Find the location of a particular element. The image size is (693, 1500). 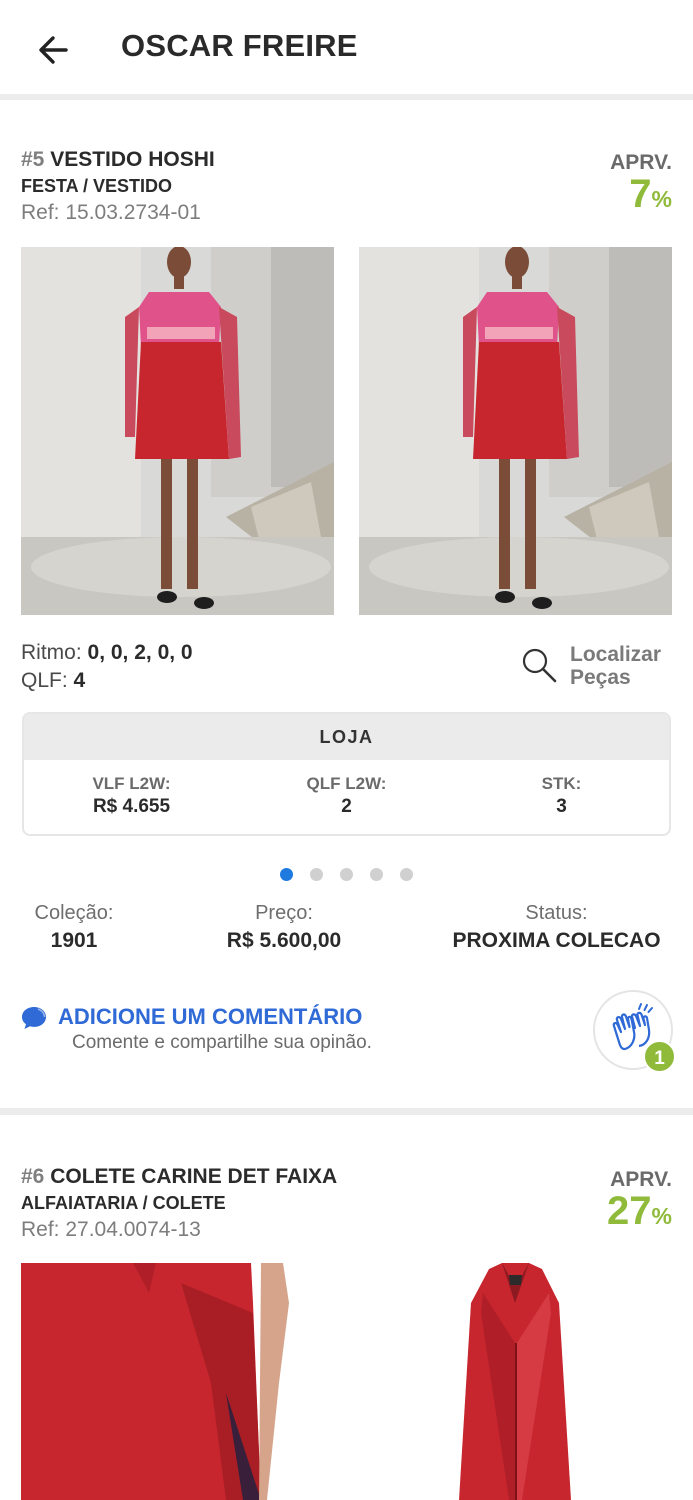

ritmo-row: Ritmo: 0, 0, 2, 0, 0 is located at coordinates (107, 652).